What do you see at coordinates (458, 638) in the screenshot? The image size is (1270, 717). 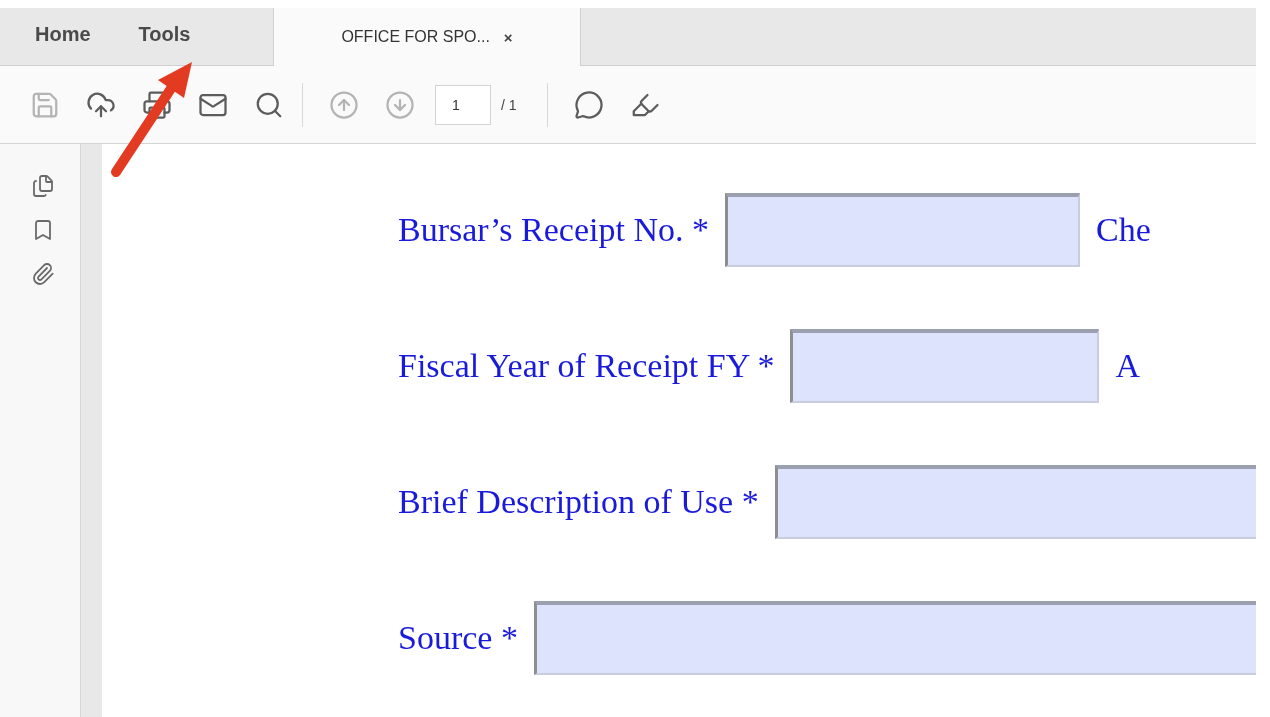 I see `field-label: Source *` at bounding box center [458, 638].